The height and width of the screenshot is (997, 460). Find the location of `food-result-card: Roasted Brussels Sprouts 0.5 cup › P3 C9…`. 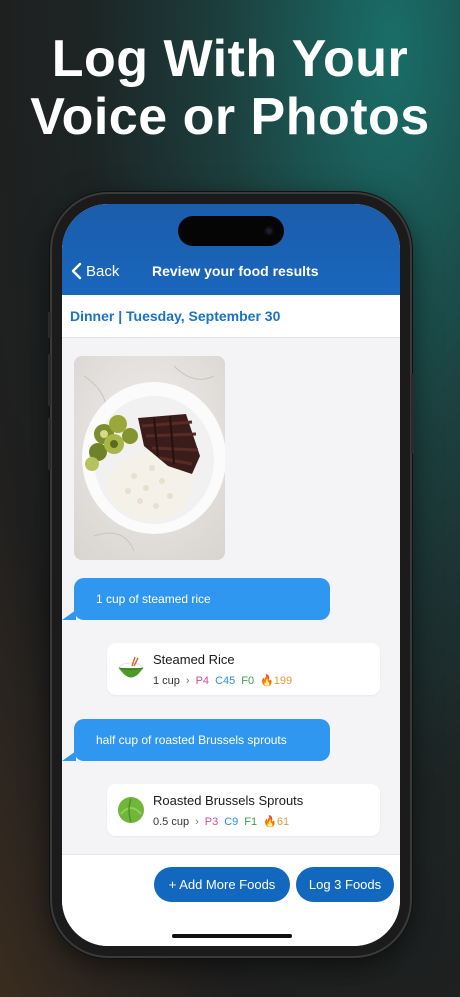

food-result-card: Roasted Brussels Sprouts 0.5 cup › P3 C9… is located at coordinates (243, 810).